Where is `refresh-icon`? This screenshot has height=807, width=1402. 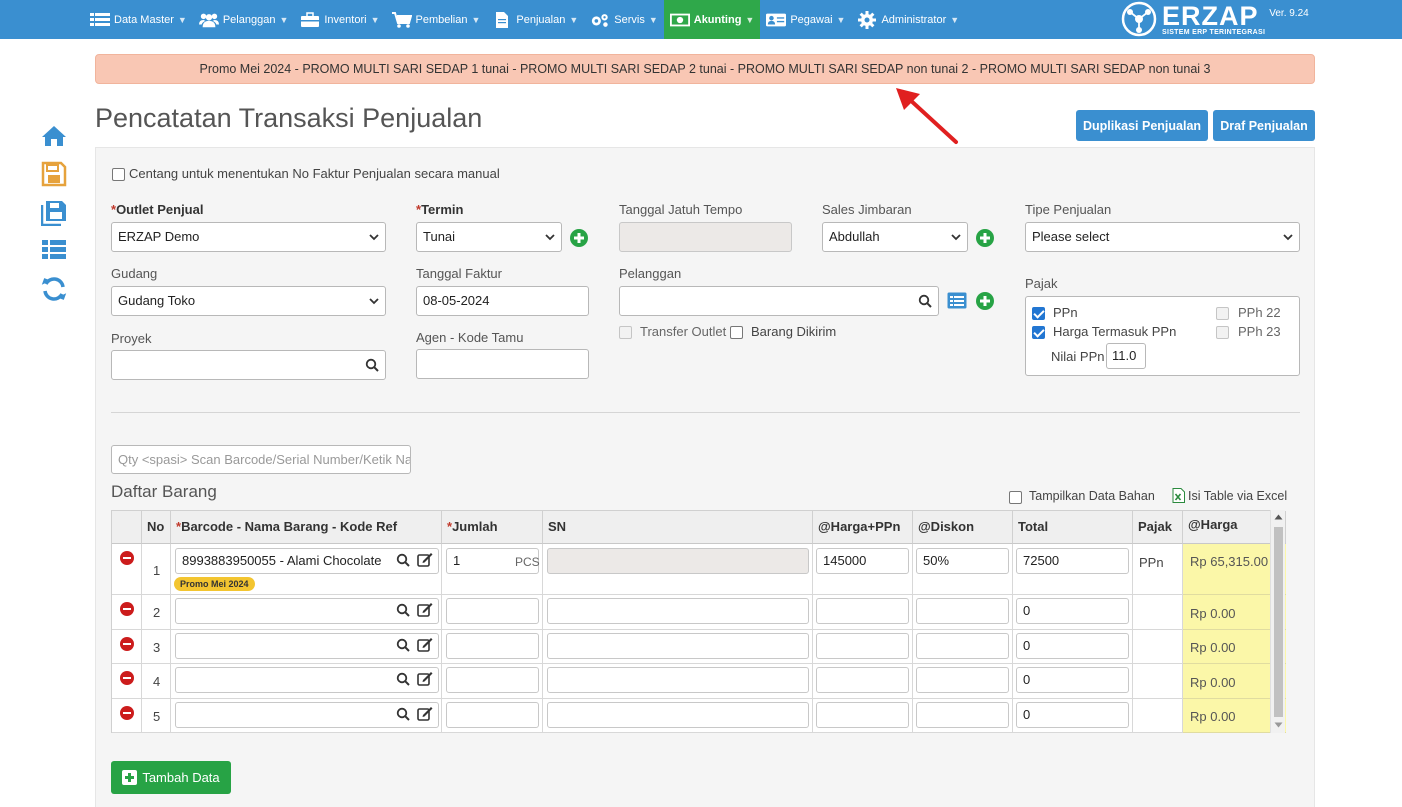 refresh-icon is located at coordinates (54, 289).